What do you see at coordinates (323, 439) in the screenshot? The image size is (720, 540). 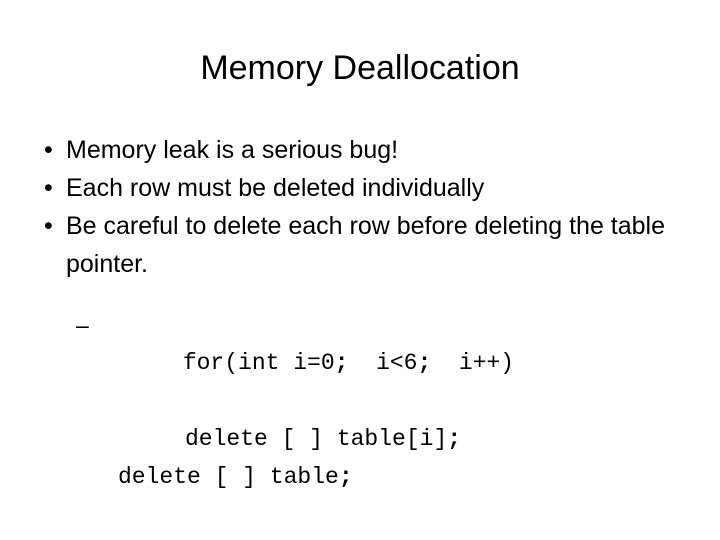 I see `code-line-text: delete [ ] table[i];` at bounding box center [323, 439].